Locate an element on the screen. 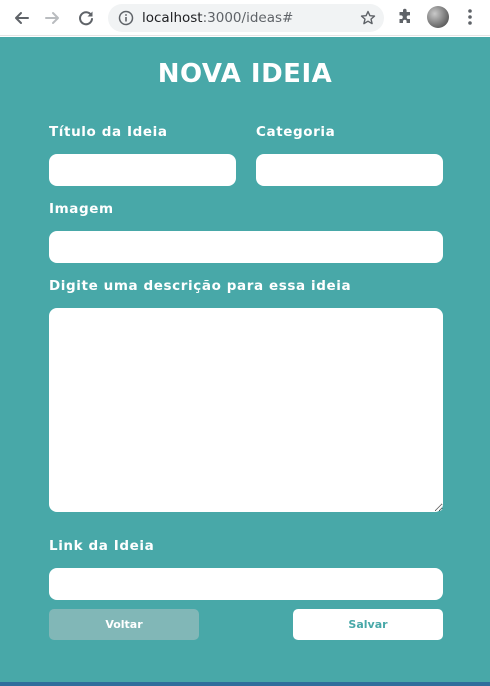  category-input is located at coordinates (349, 170).